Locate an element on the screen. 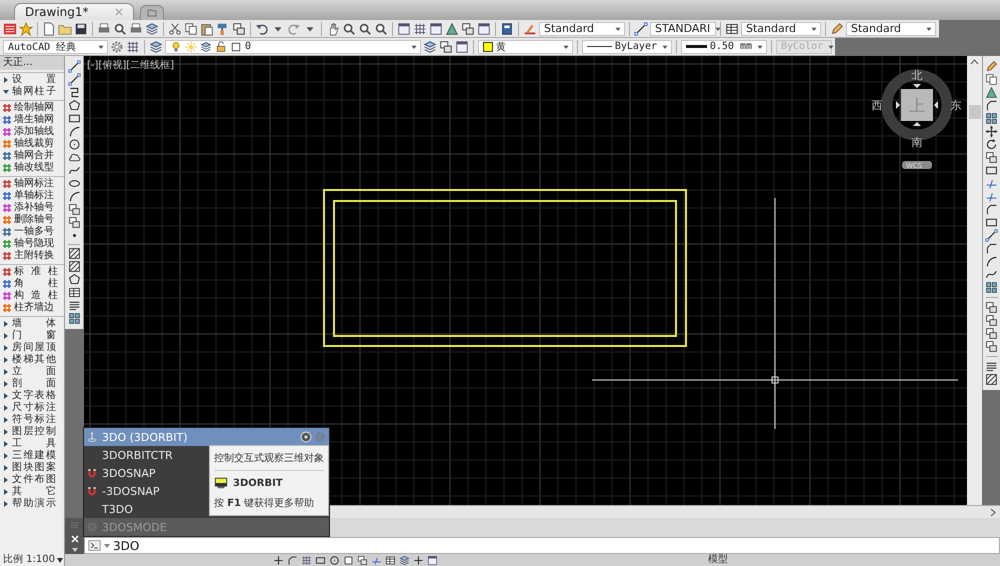 The width and height of the screenshot is (1000, 566). scale-dropdown: 比例 1:100 is located at coordinates (29, 560).